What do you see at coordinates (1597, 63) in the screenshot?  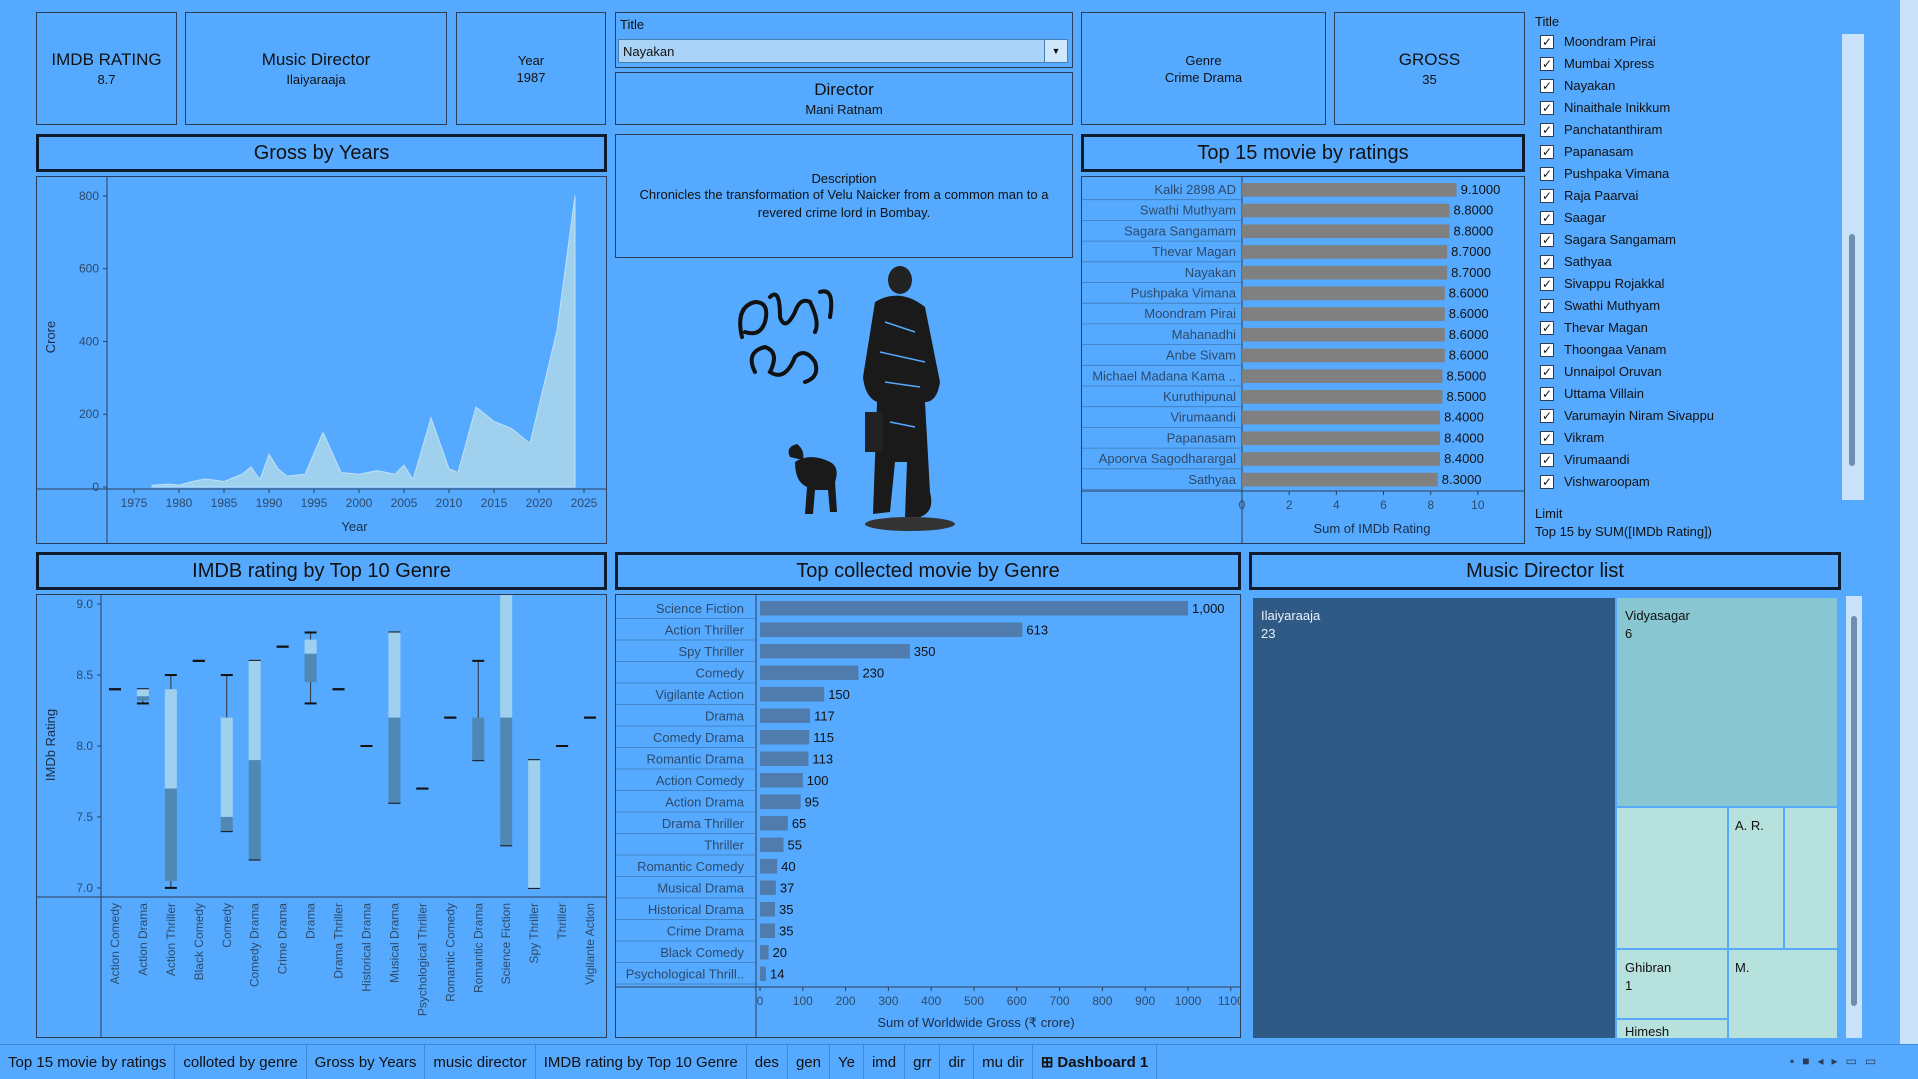 I see `title-list-item: ✓ Mumbai Xpress` at bounding box center [1597, 63].